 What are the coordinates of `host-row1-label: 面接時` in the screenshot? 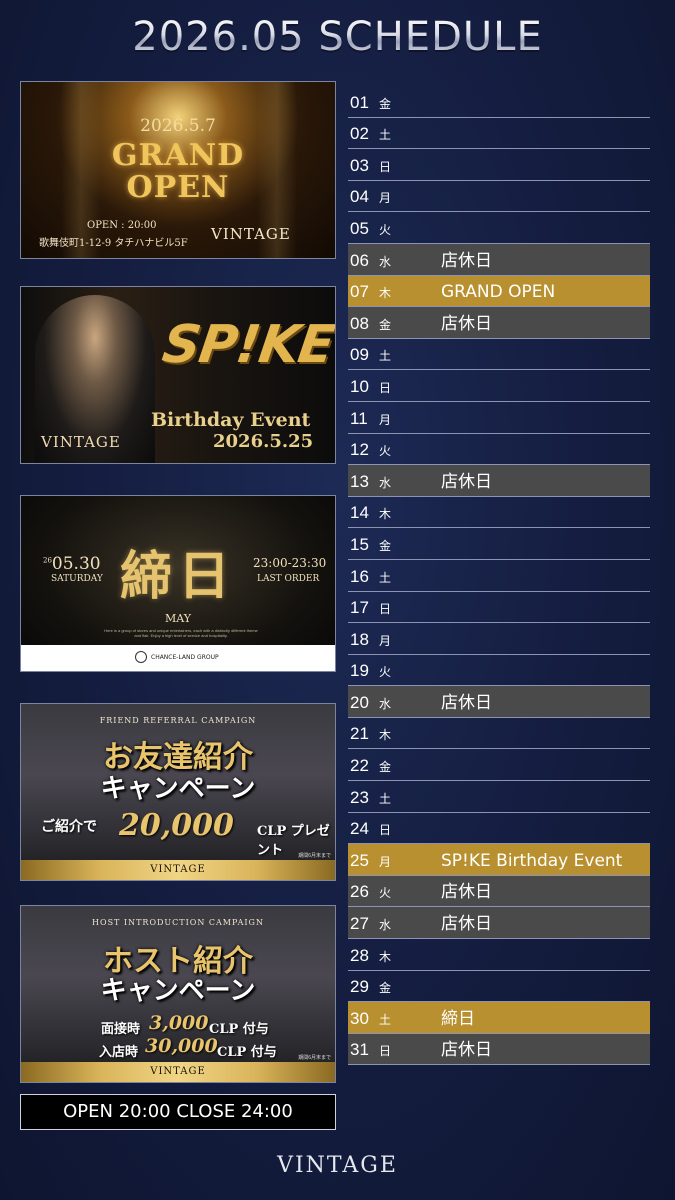 It's located at (121, 1029).